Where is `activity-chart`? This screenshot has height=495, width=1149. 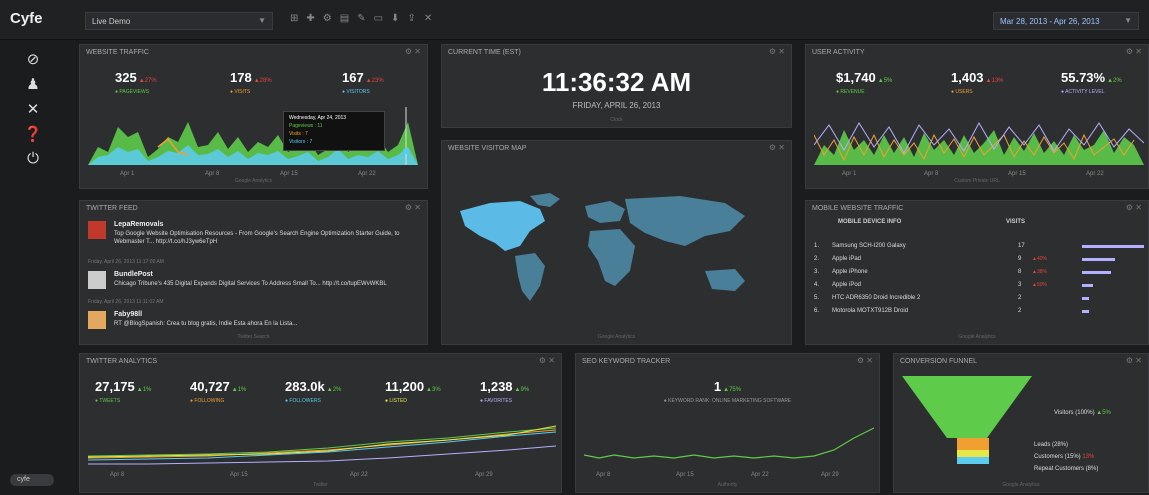 activity-chart is located at coordinates (979, 143).